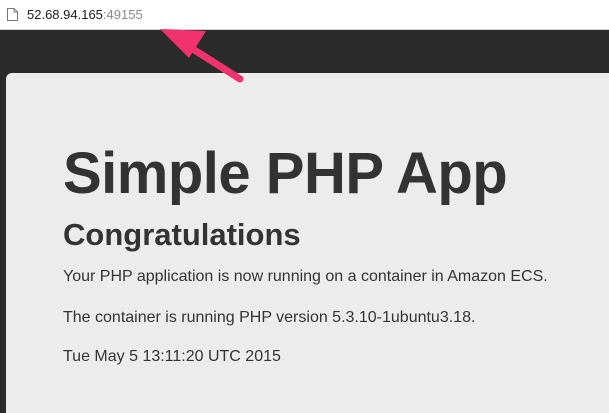 The image size is (609, 413). I want to click on address-bar: 52.68.94.165:49155, so click(304, 15).